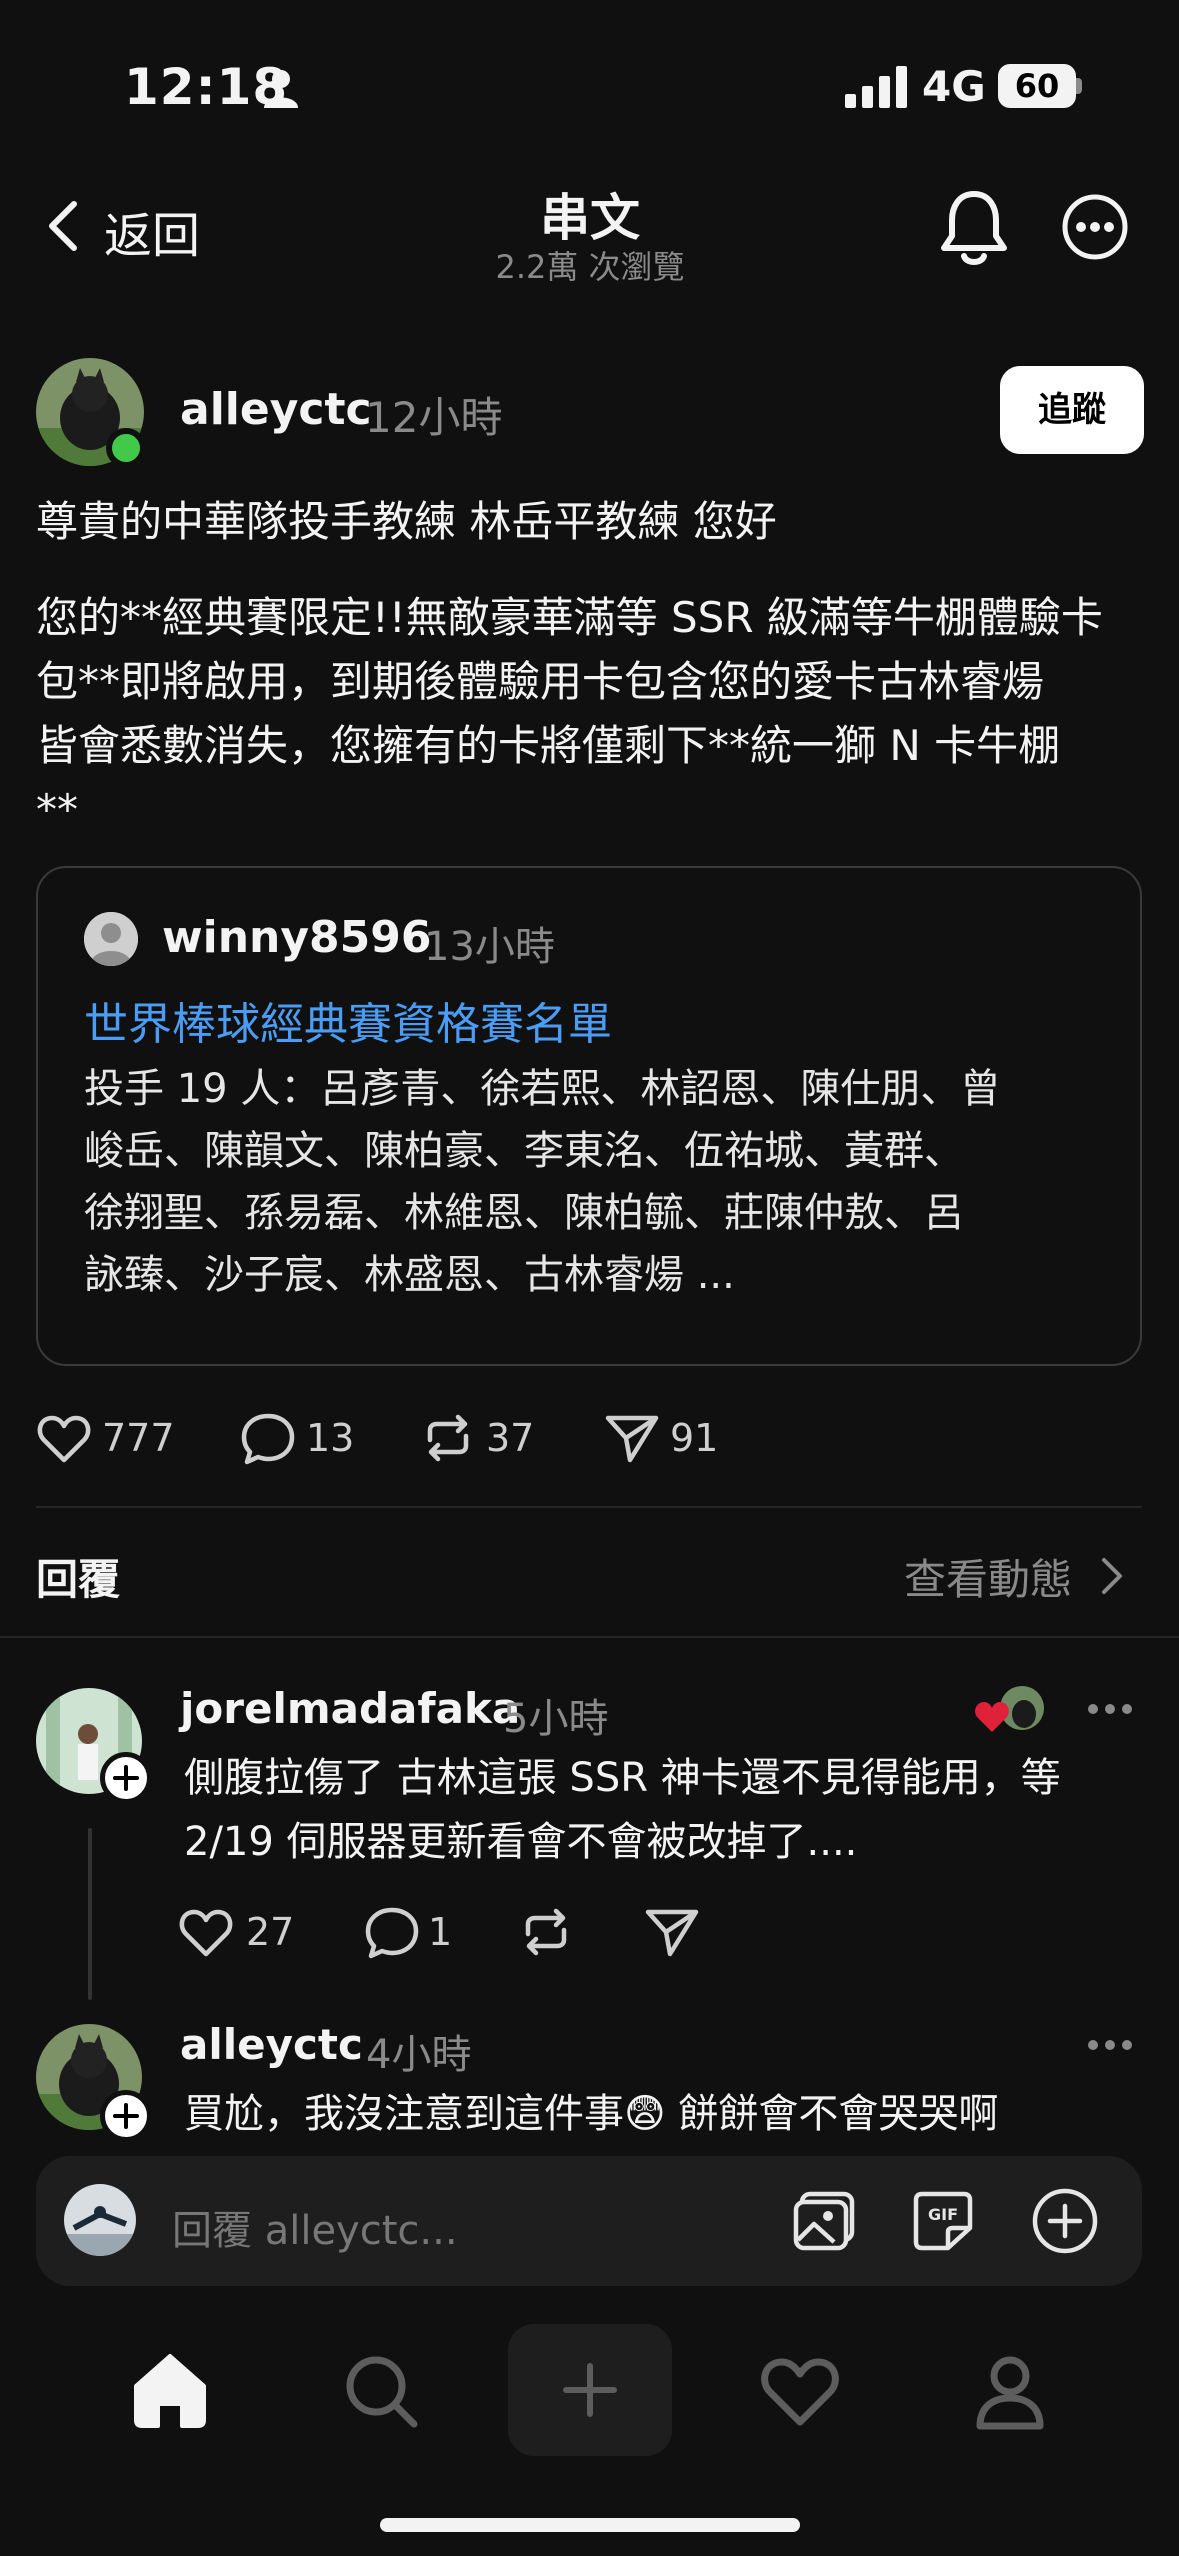 Image resolution: width=1179 pixels, height=2556 pixels. Describe the element at coordinates (943, 2214) in the screenshot. I see `svg-text: GIF` at that location.